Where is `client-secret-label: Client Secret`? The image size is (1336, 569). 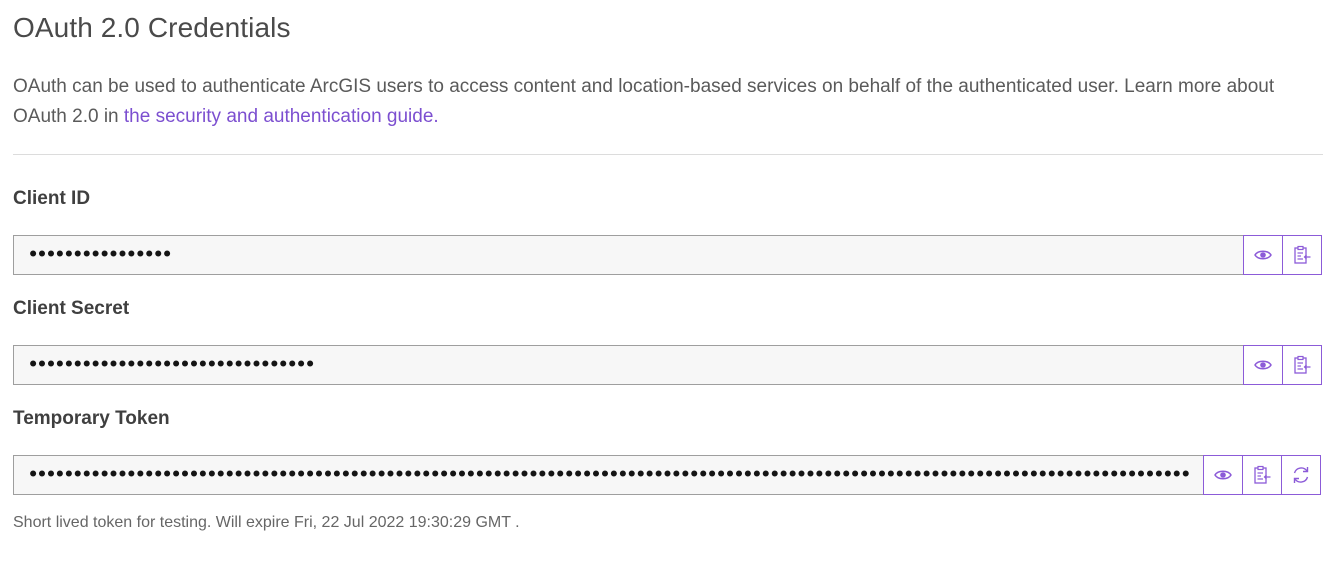 client-secret-label: Client Secret is located at coordinates (71, 308).